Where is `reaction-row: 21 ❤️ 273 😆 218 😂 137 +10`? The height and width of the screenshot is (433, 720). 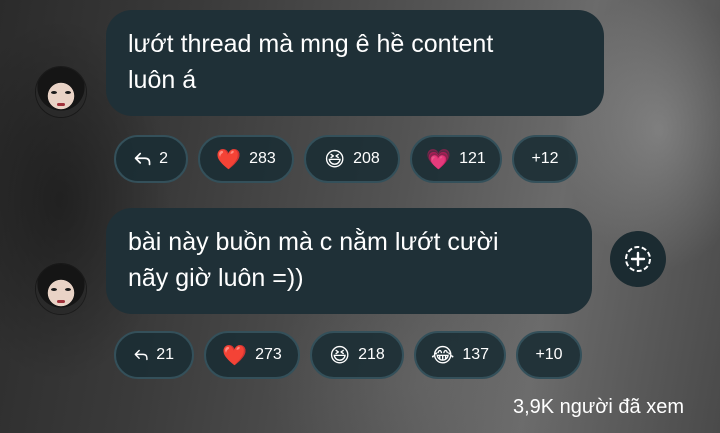
reaction-row: 21 ❤️ 273 😆 218 😂 137 +10 is located at coordinates (348, 355).